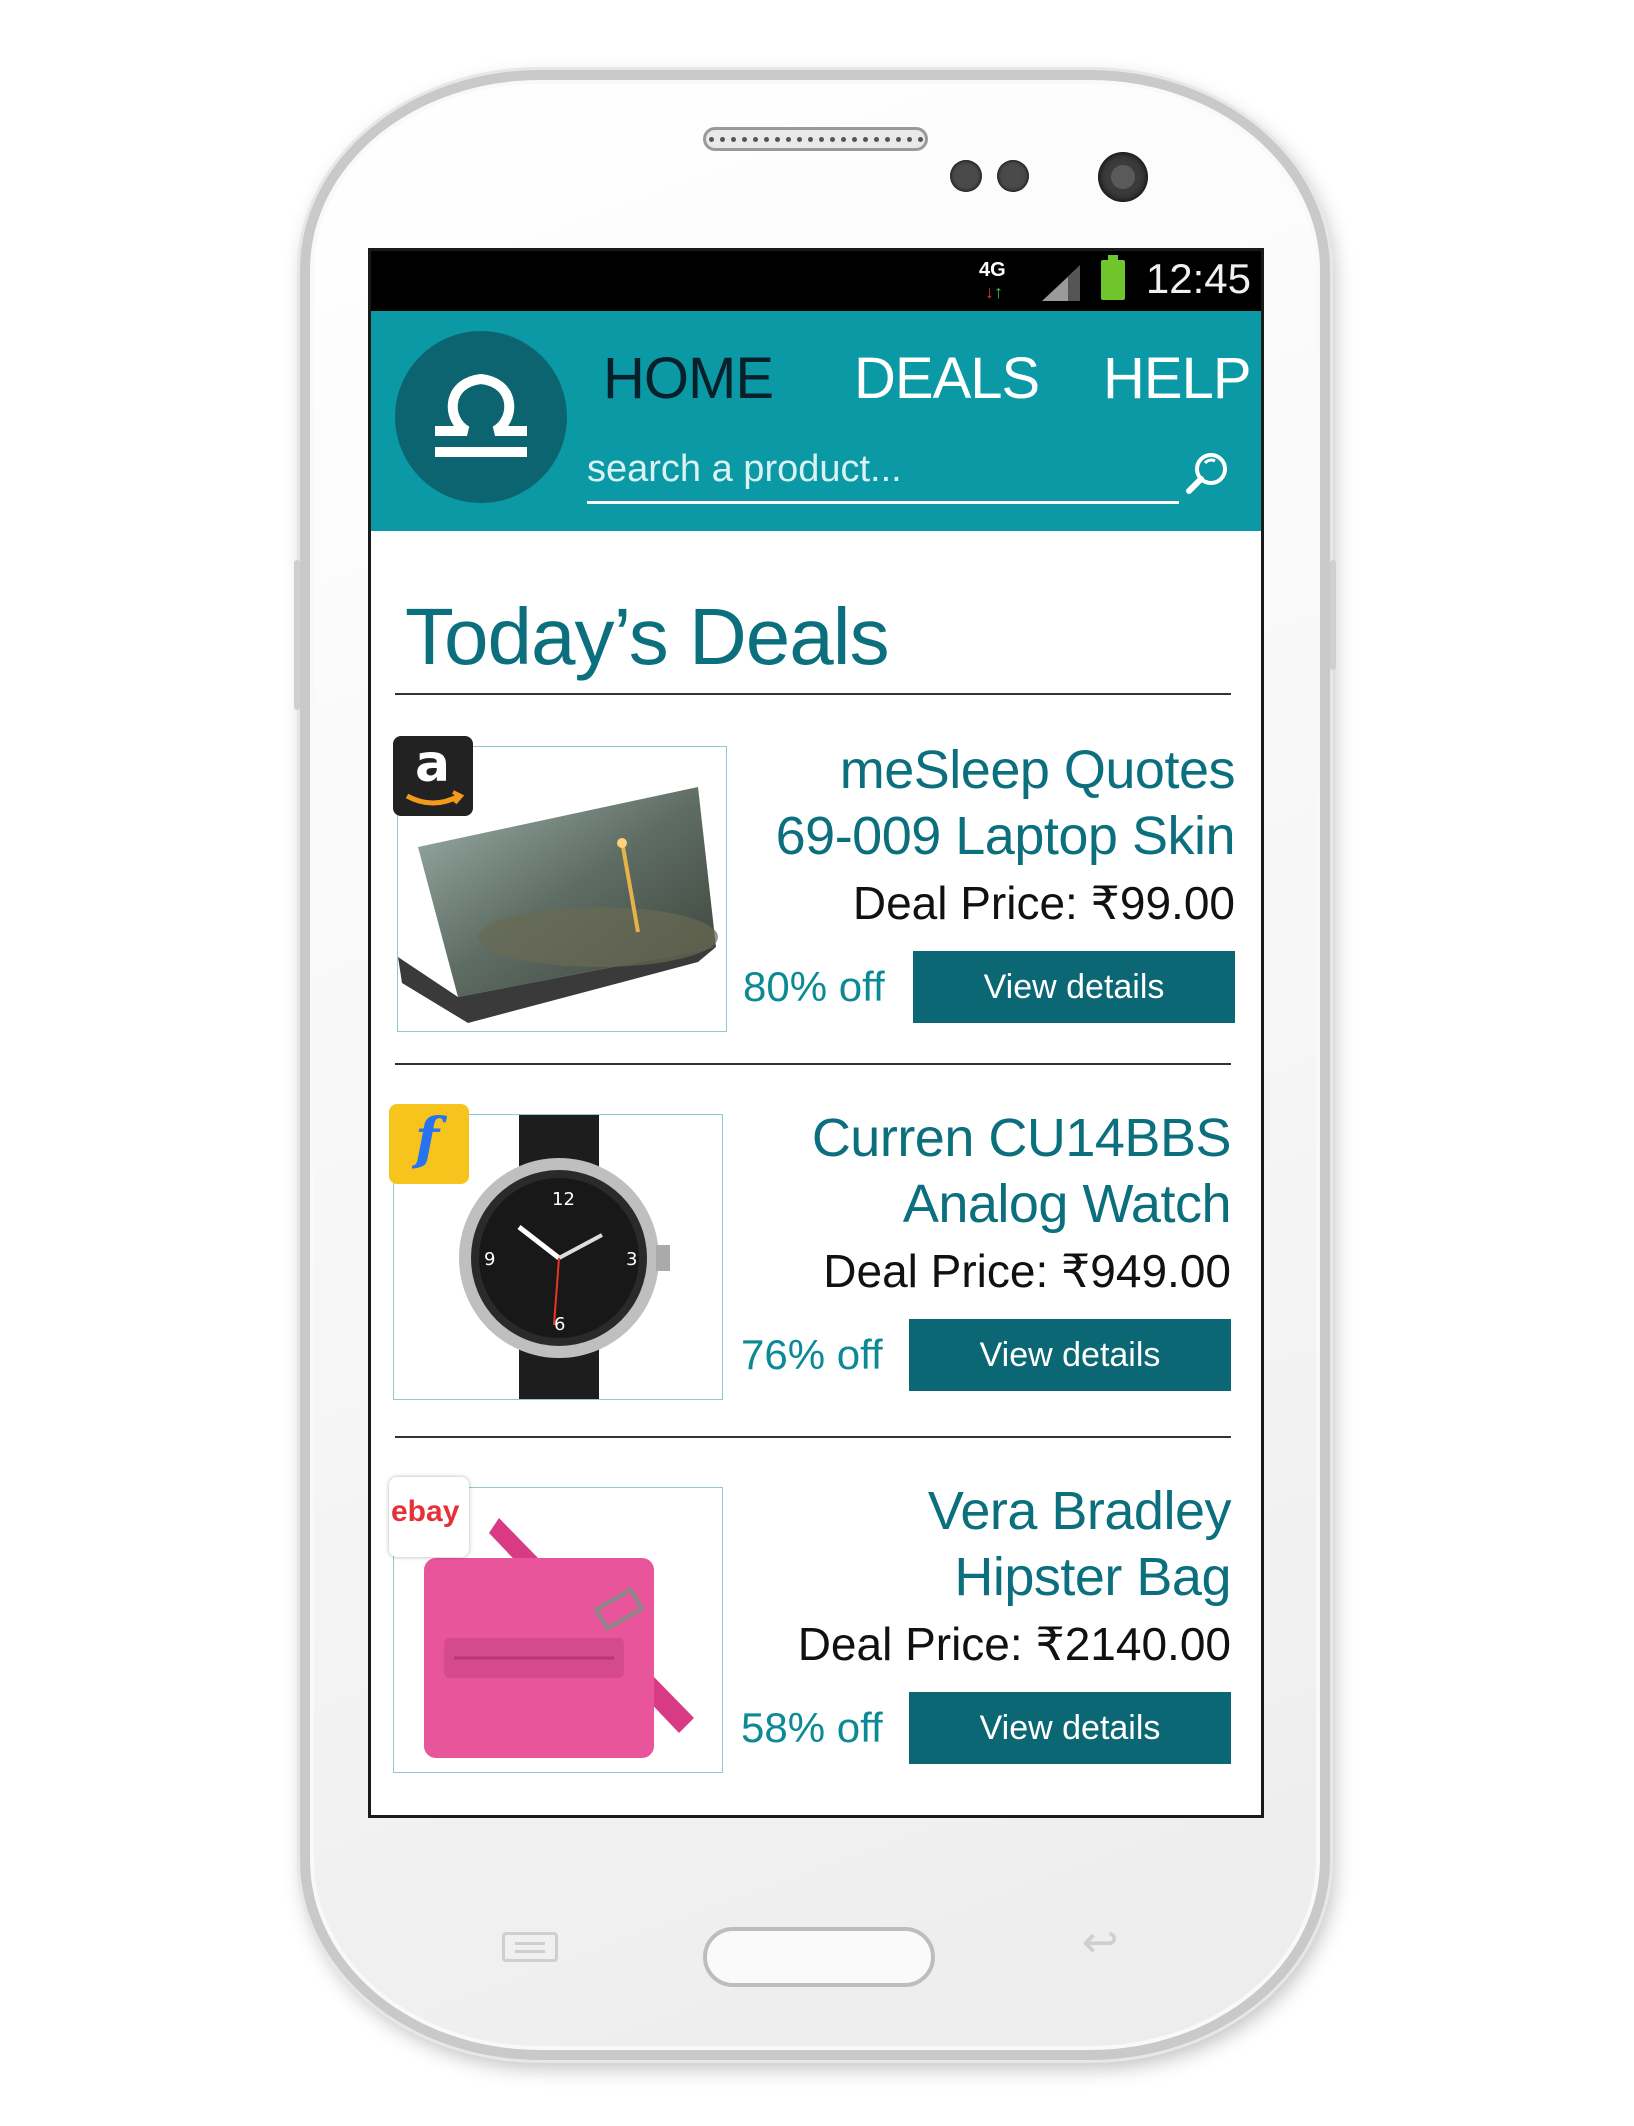 The height and width of the screenshot is (2126, 1634). What do you see at coordinates (1027, 1271) in the screenshot?
I see `deal-price: Deal Price: ₹949.00` at bounding box center [1027, 1271].